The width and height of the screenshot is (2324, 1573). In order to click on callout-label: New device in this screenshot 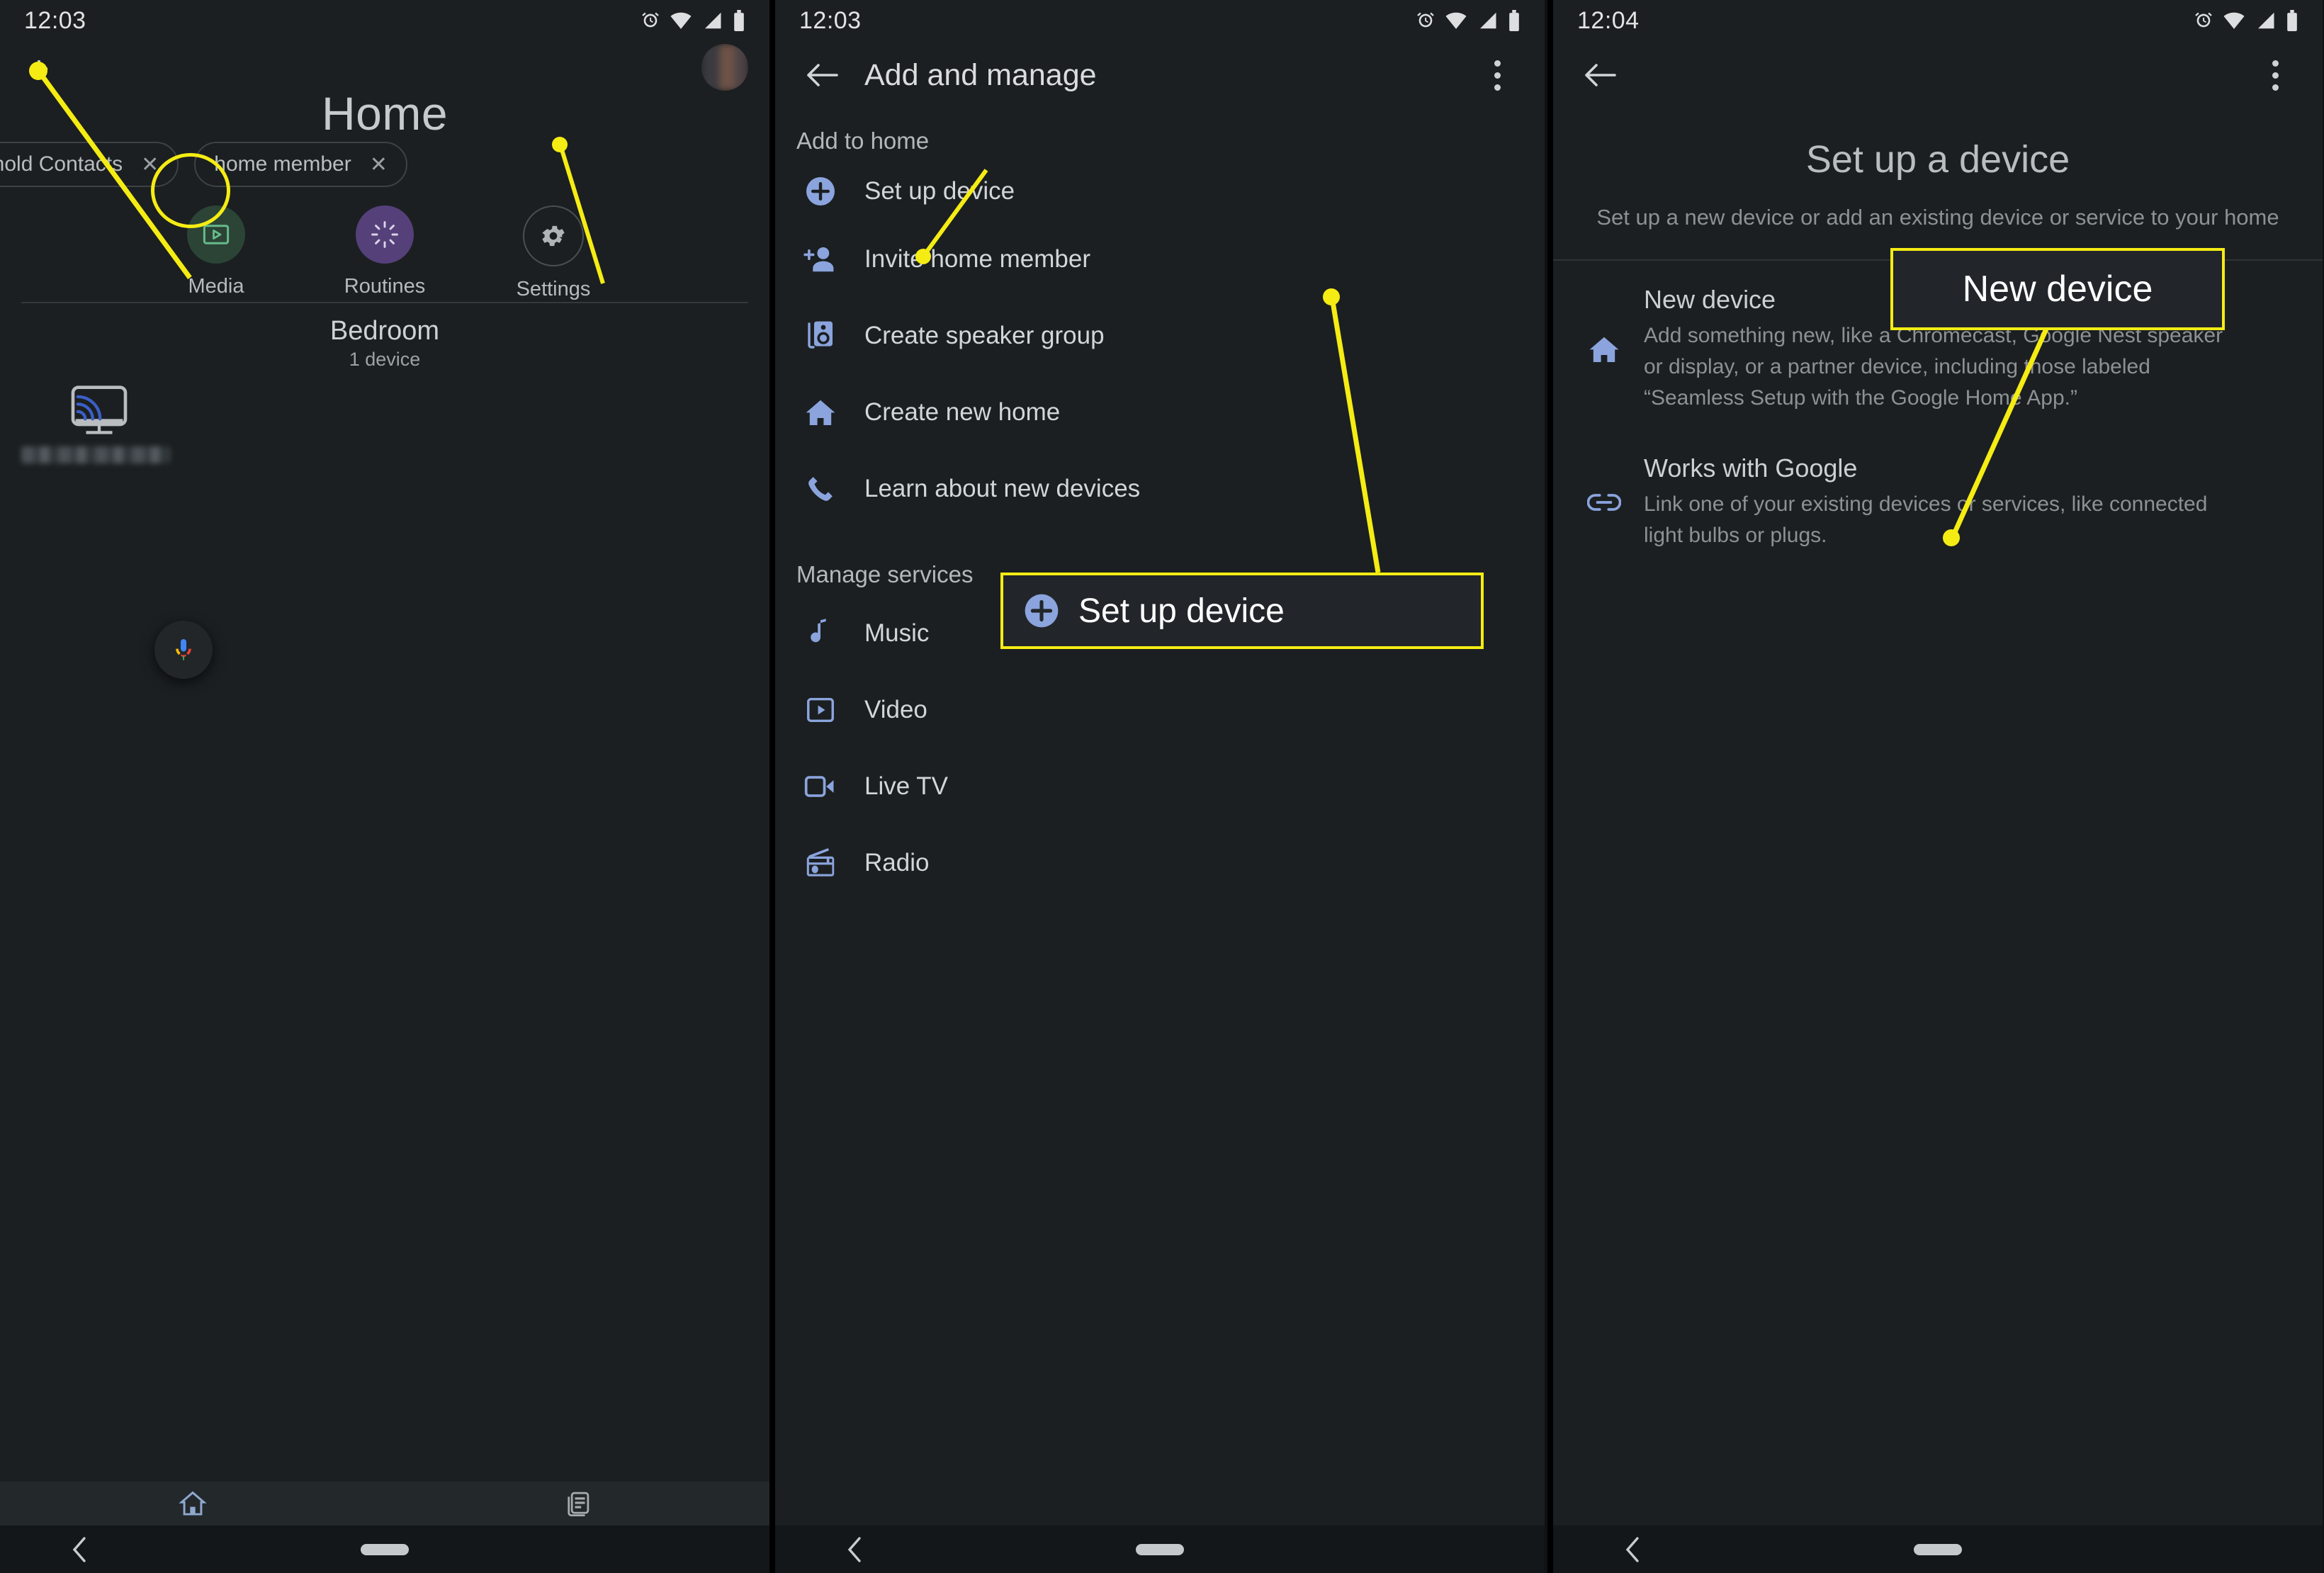, I will do `click(2057, 289)`.